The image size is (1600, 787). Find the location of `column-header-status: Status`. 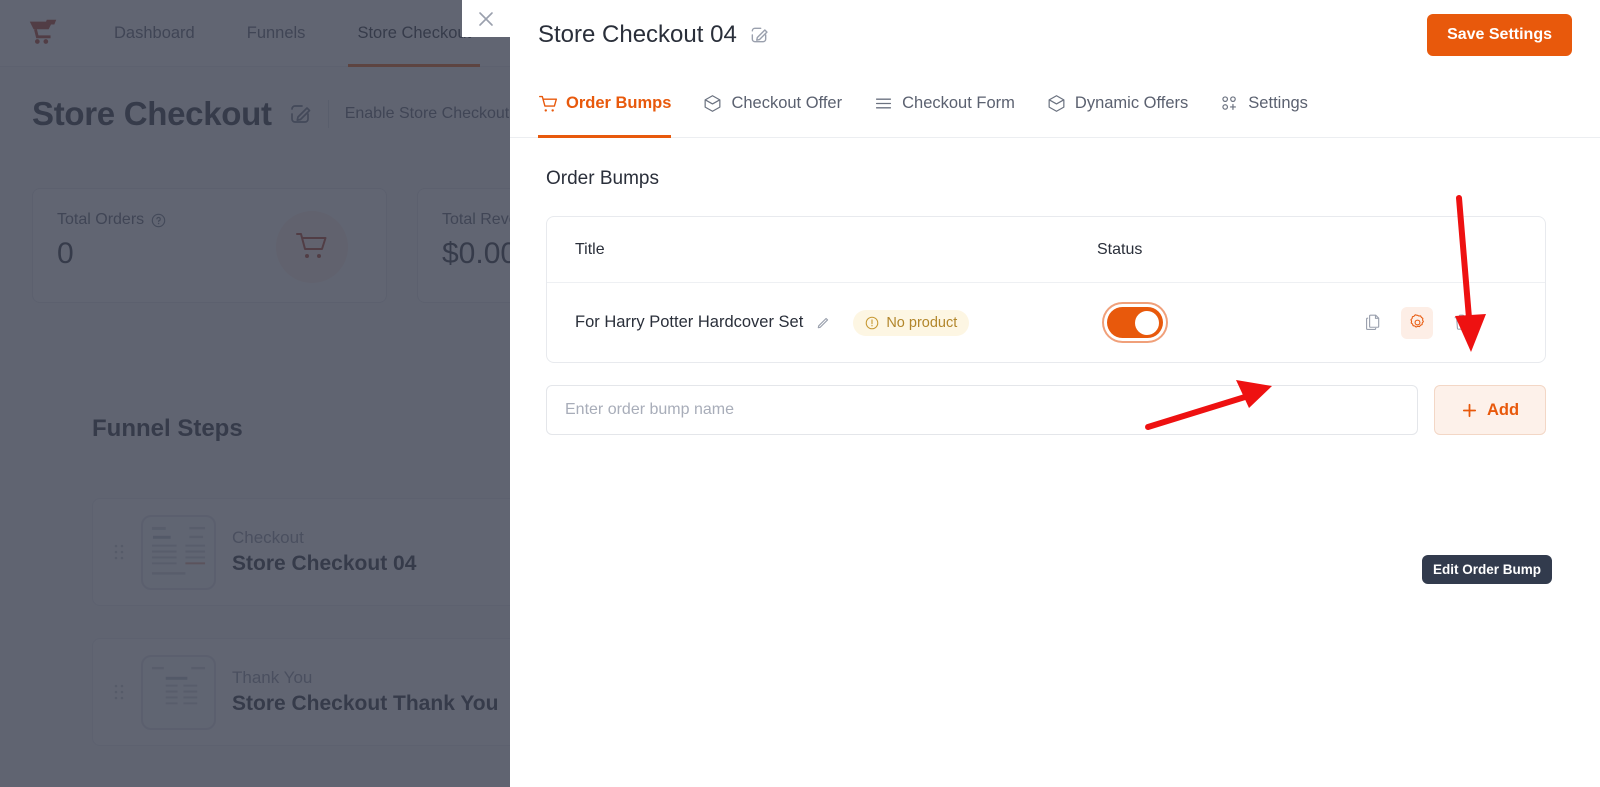

column-header-status: Status is located at coordinates (1120, 249).